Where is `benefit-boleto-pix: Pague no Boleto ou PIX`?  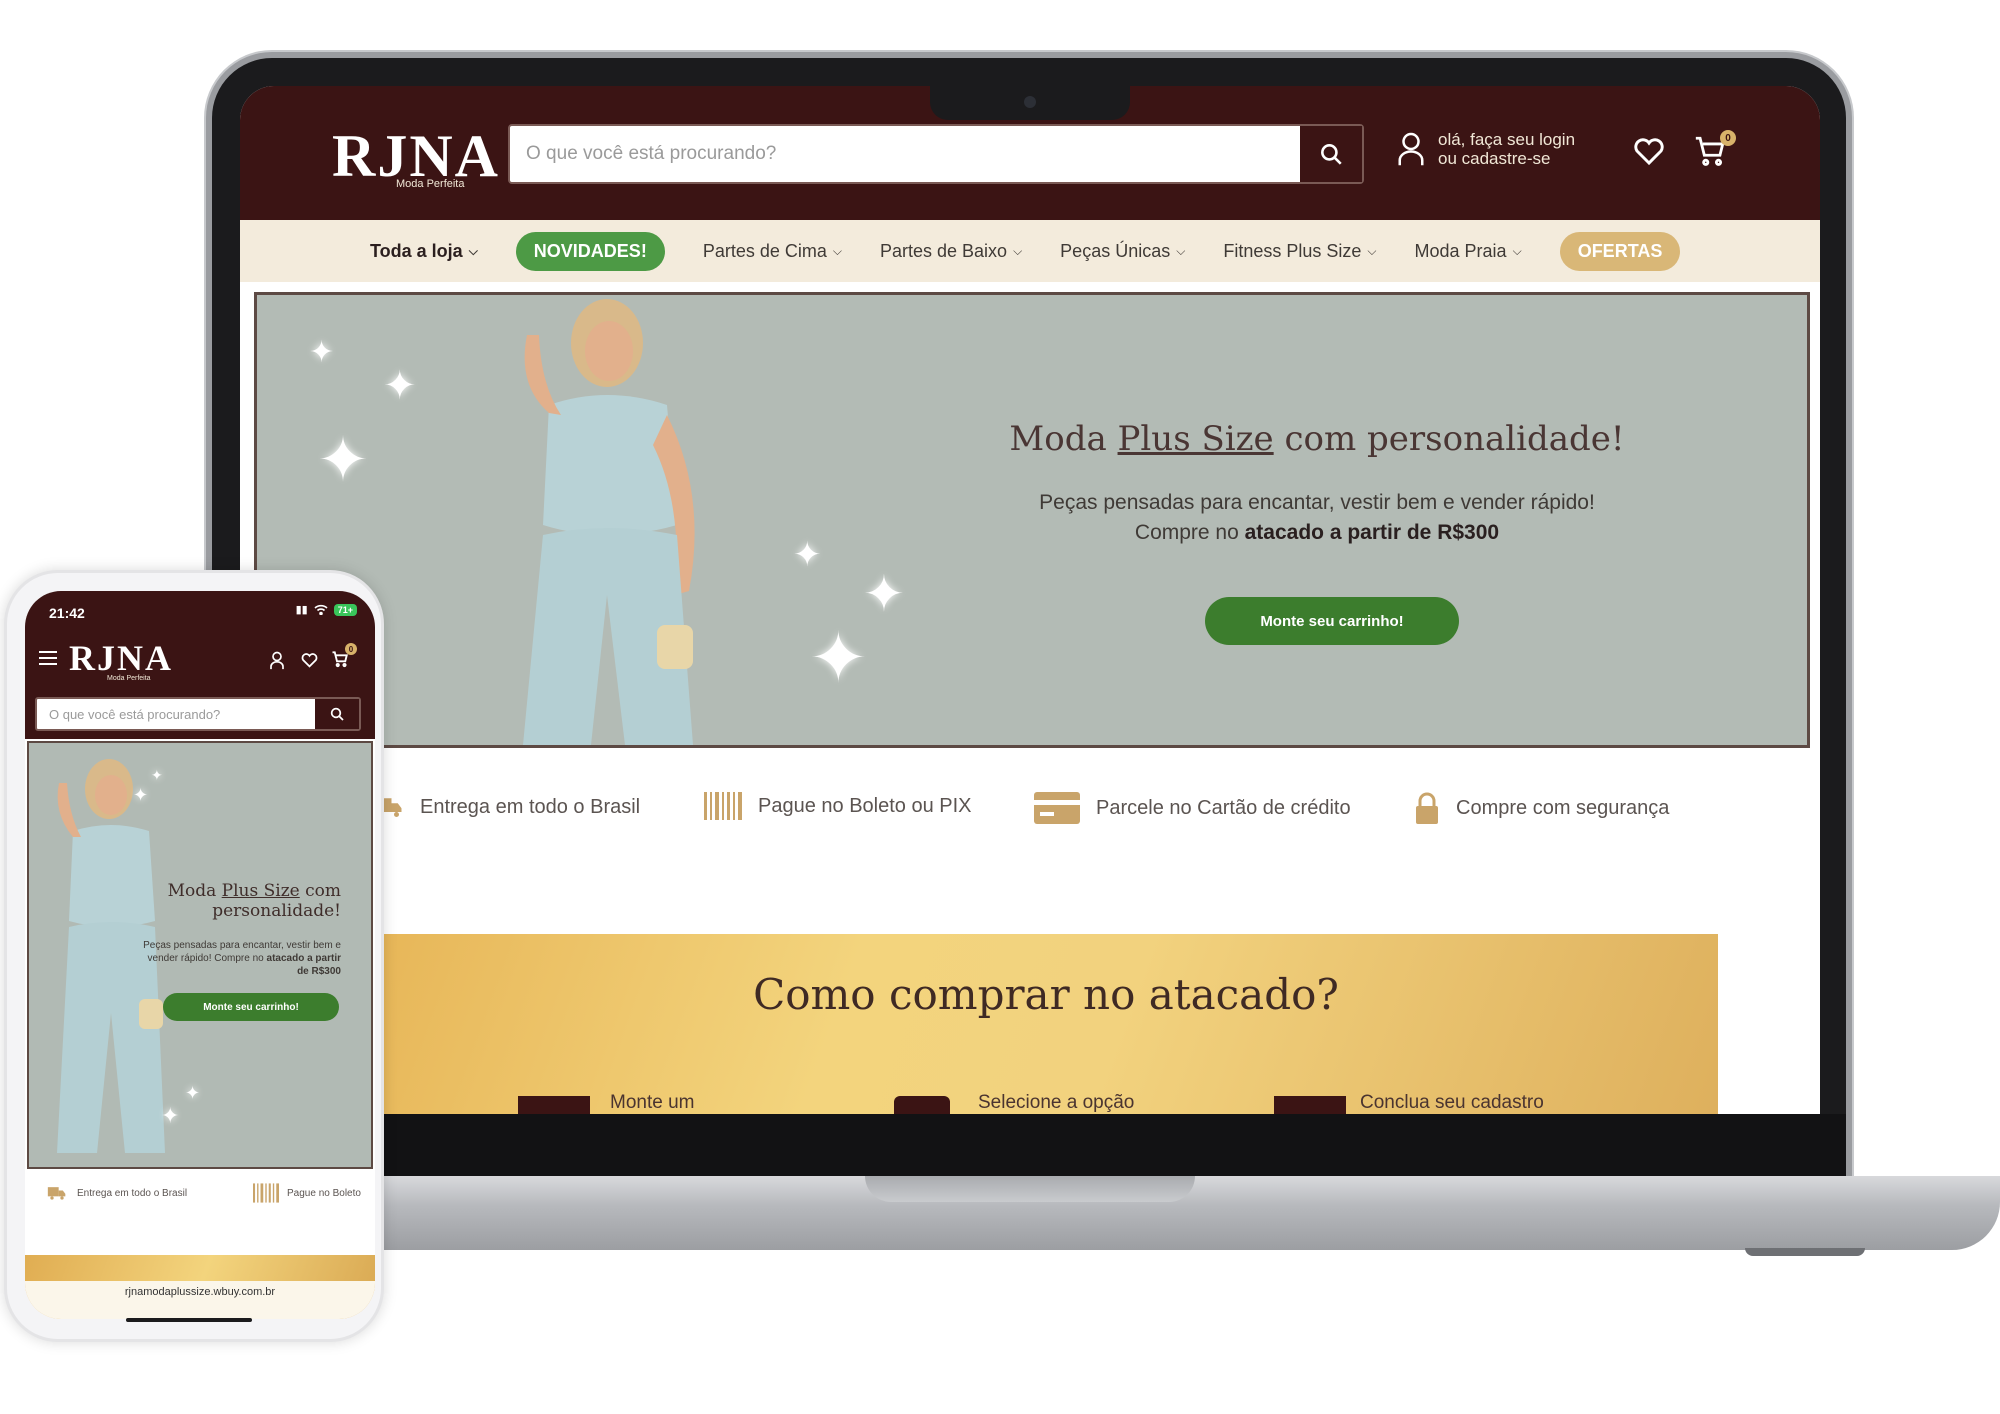 benefit-boleto-pix: Pague no Boleto ou PIX is located at coordinates (838, 806).